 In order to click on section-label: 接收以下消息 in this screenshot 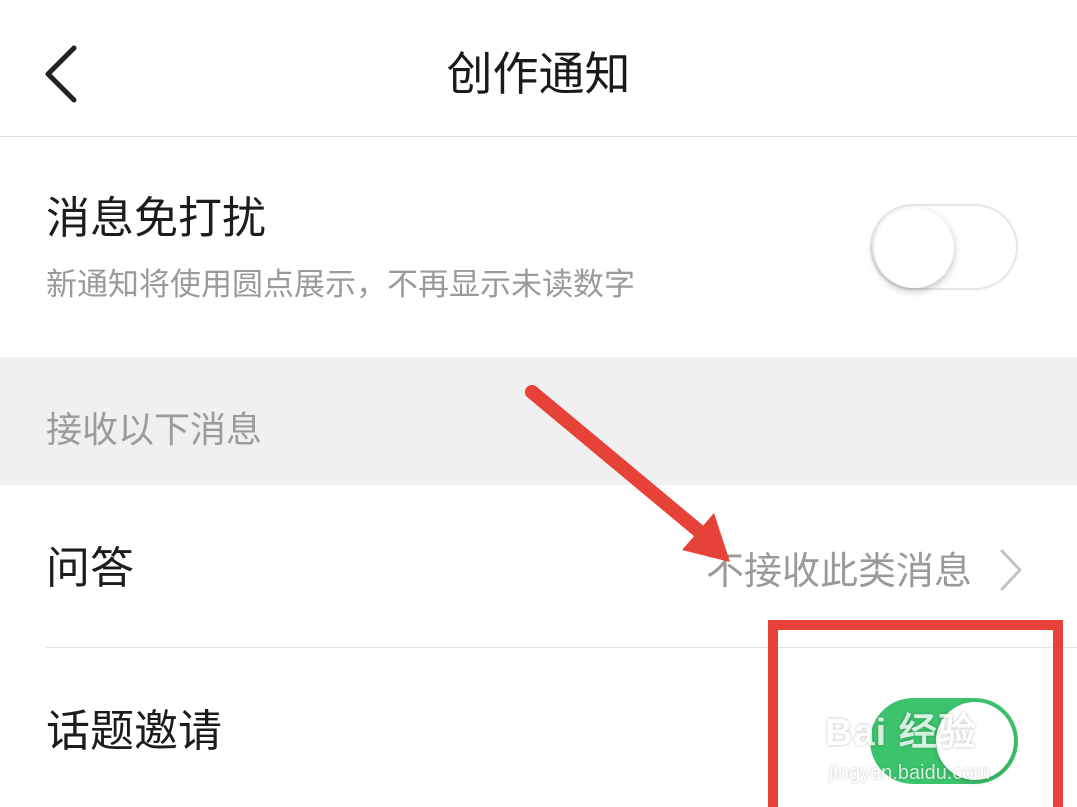, I will do `click(154, 430)`.